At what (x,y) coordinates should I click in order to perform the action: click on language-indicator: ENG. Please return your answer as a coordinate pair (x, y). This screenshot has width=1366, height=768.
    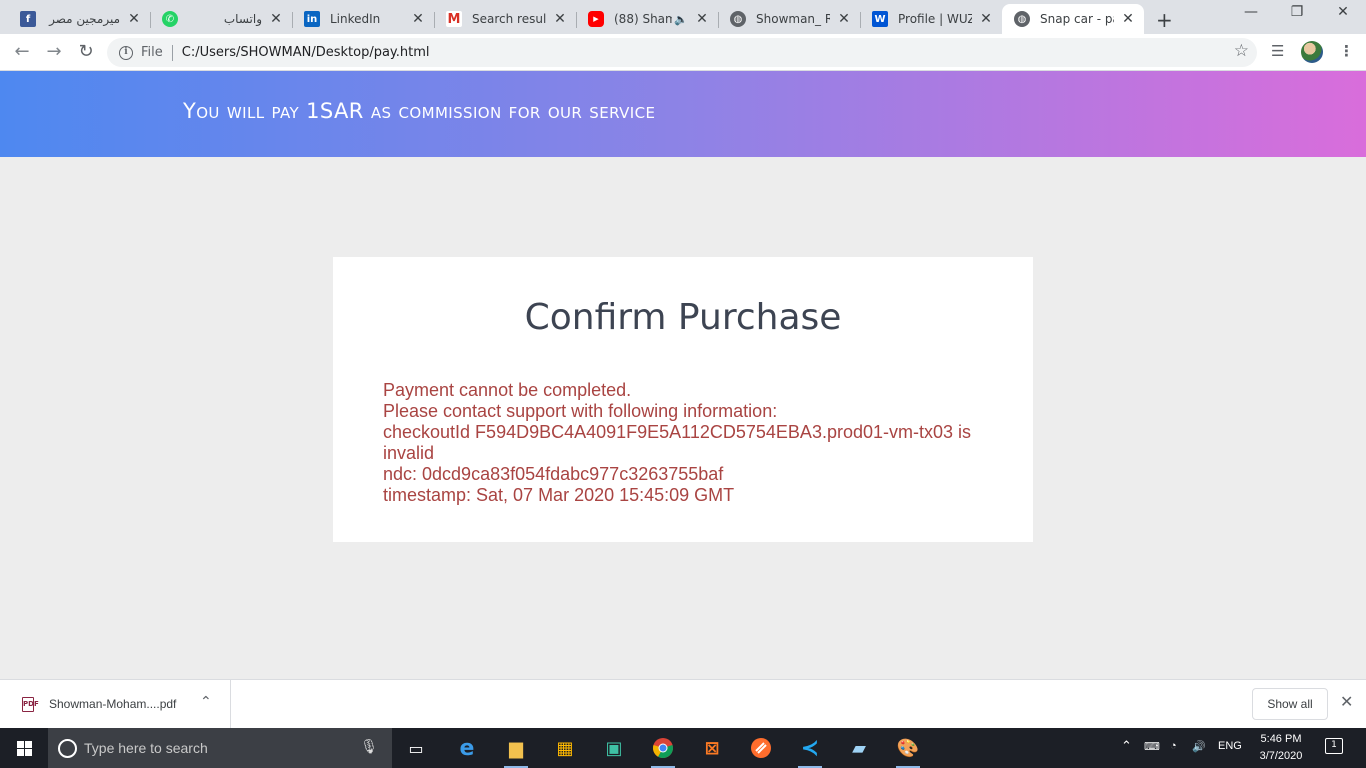
    Looking at the image, I should click on (1230, 746).